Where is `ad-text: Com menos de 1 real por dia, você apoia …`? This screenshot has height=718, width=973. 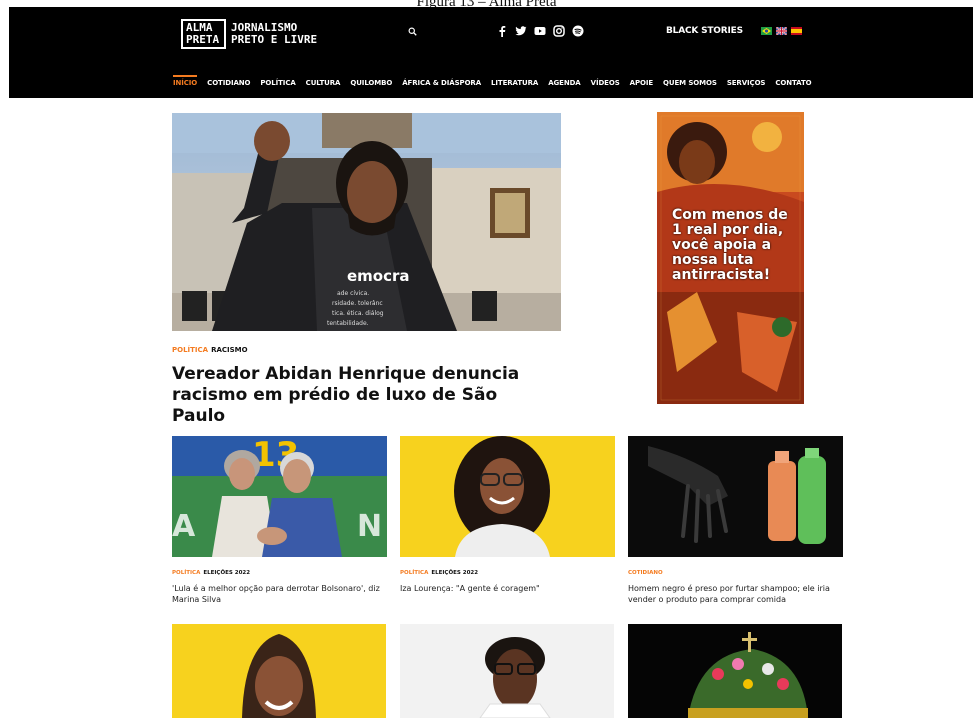
ad-text: Com menos de 1 real por dia, você apoia … is located at coordinates (730, 245).